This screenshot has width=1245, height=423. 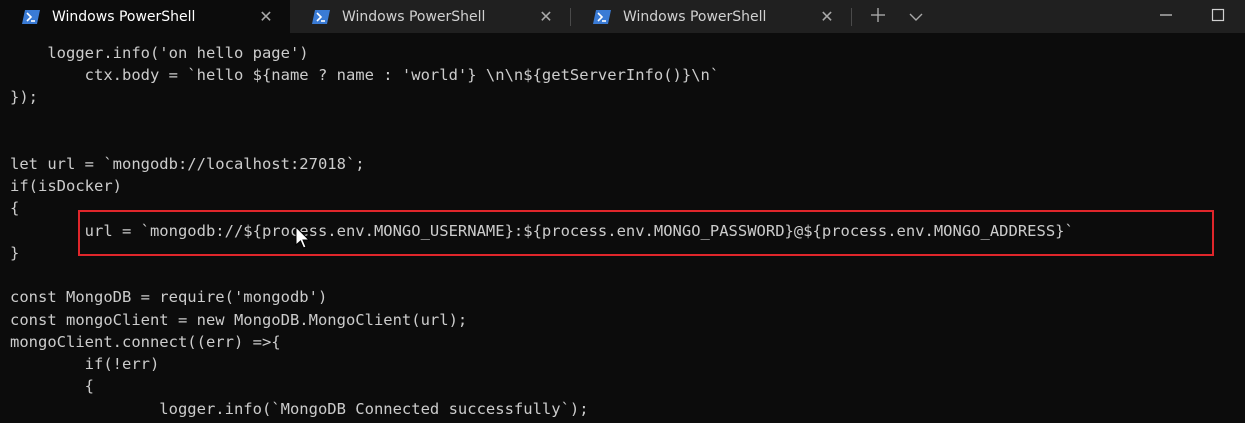 I want to click on tab-divider, so click(x=851, y=17).